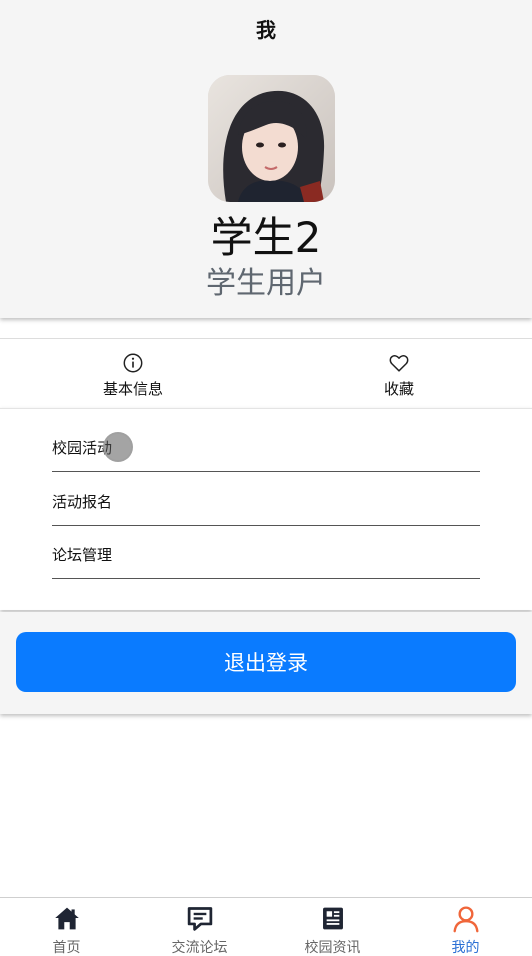  I want to click on avatar-image, so click(271, 138).